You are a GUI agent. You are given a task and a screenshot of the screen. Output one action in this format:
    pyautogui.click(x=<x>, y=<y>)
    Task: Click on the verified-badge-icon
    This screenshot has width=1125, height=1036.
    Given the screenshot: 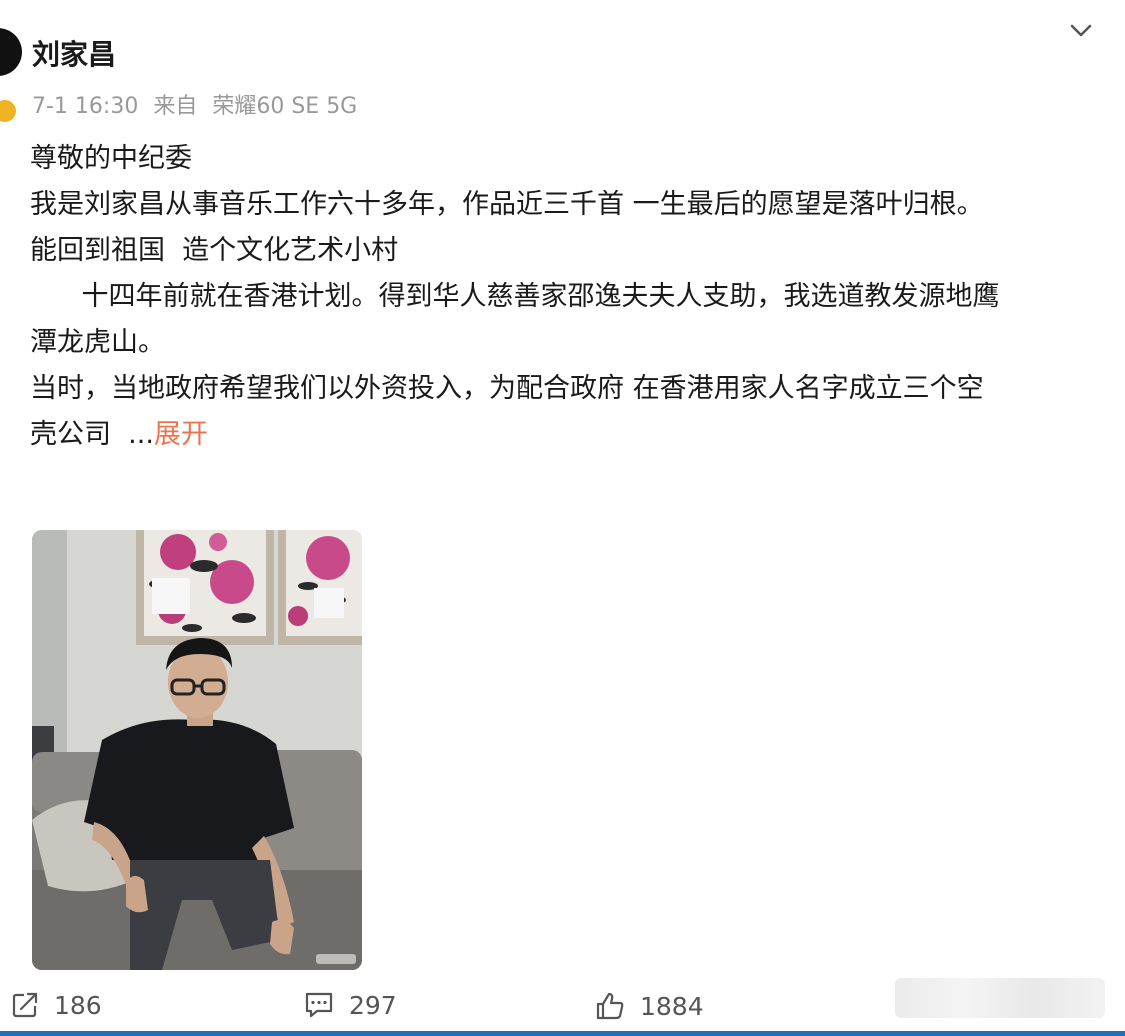 What is the action you would take?
    pyautogui.click(x=9, y=111)
    